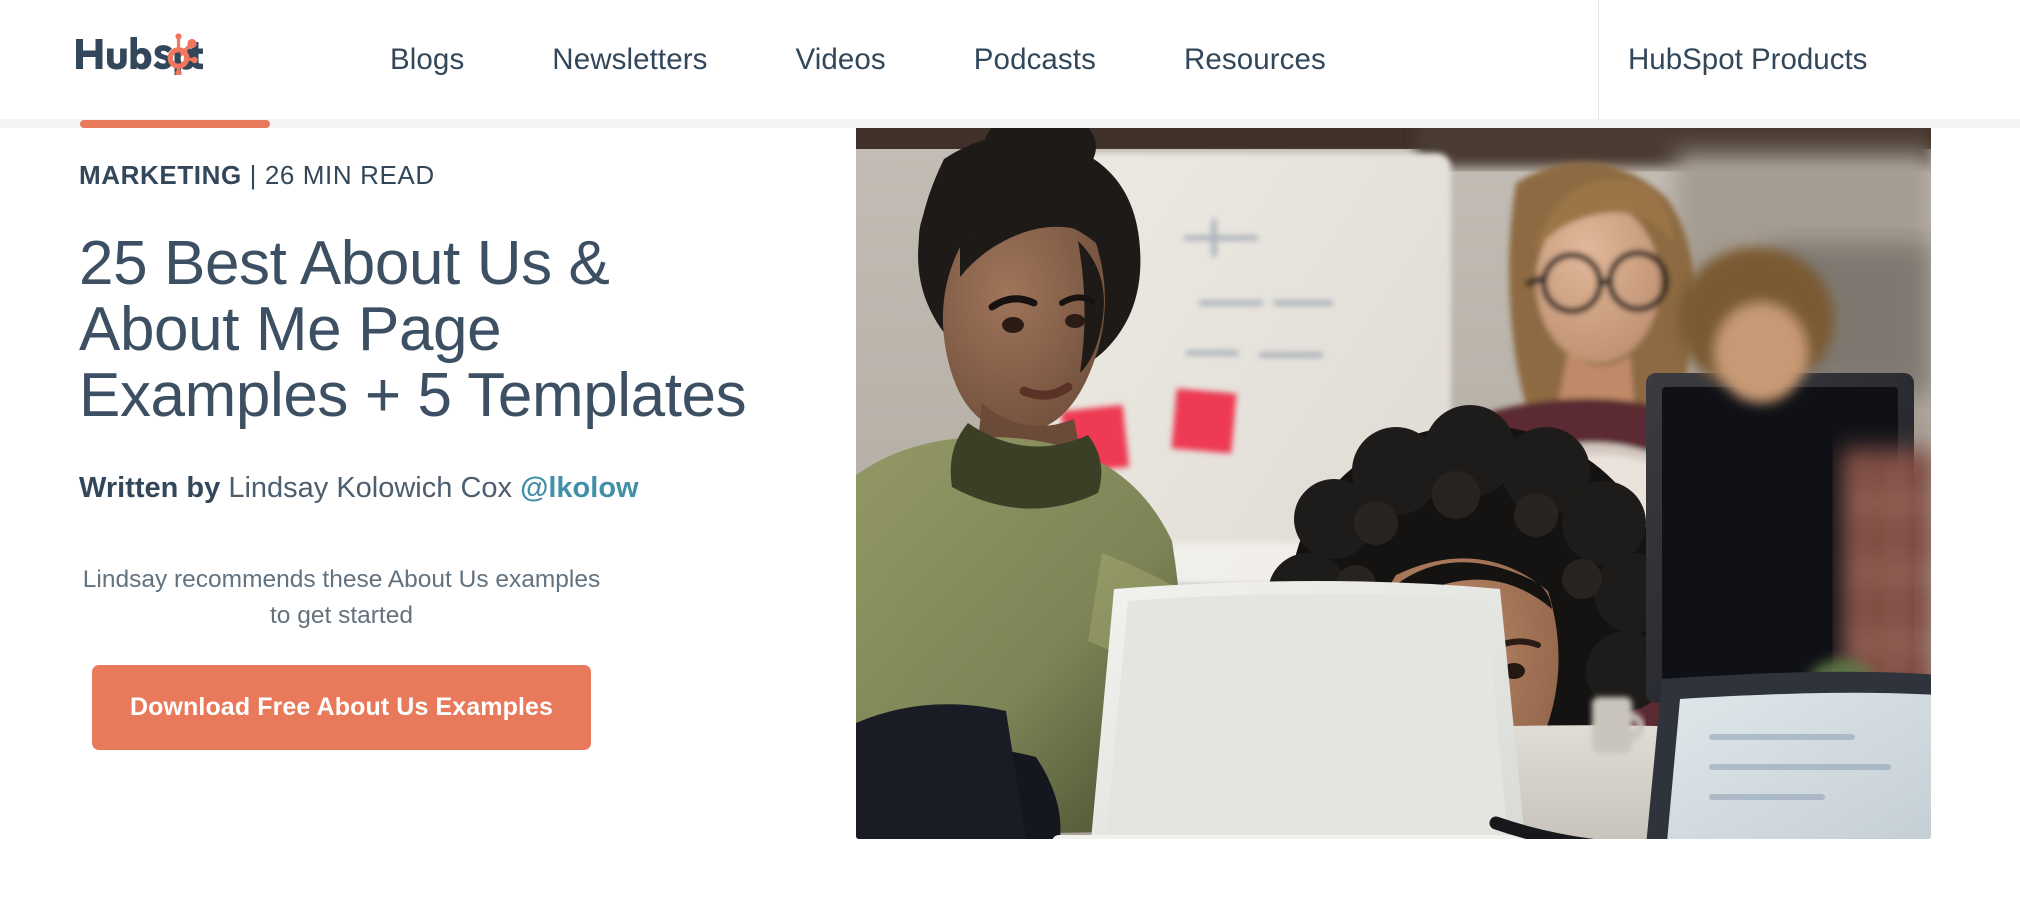  I want to click on reading-progress-track, so click(1010, 123).